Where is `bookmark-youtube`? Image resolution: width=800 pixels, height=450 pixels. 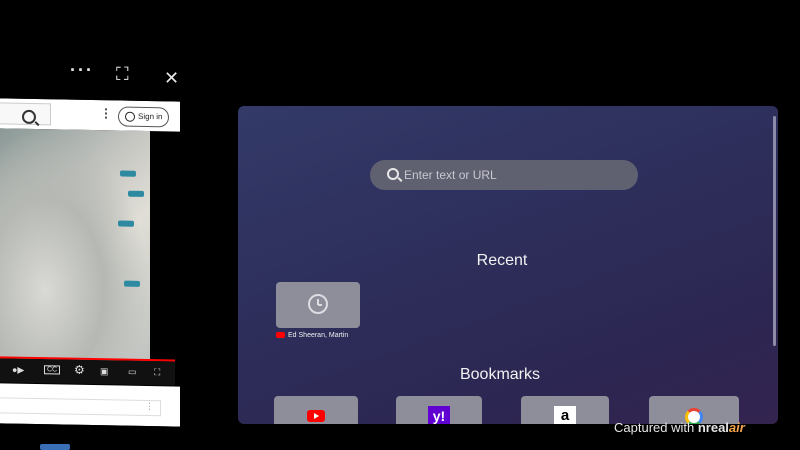 bookmark-youtube is located at coordinates (316, 410).